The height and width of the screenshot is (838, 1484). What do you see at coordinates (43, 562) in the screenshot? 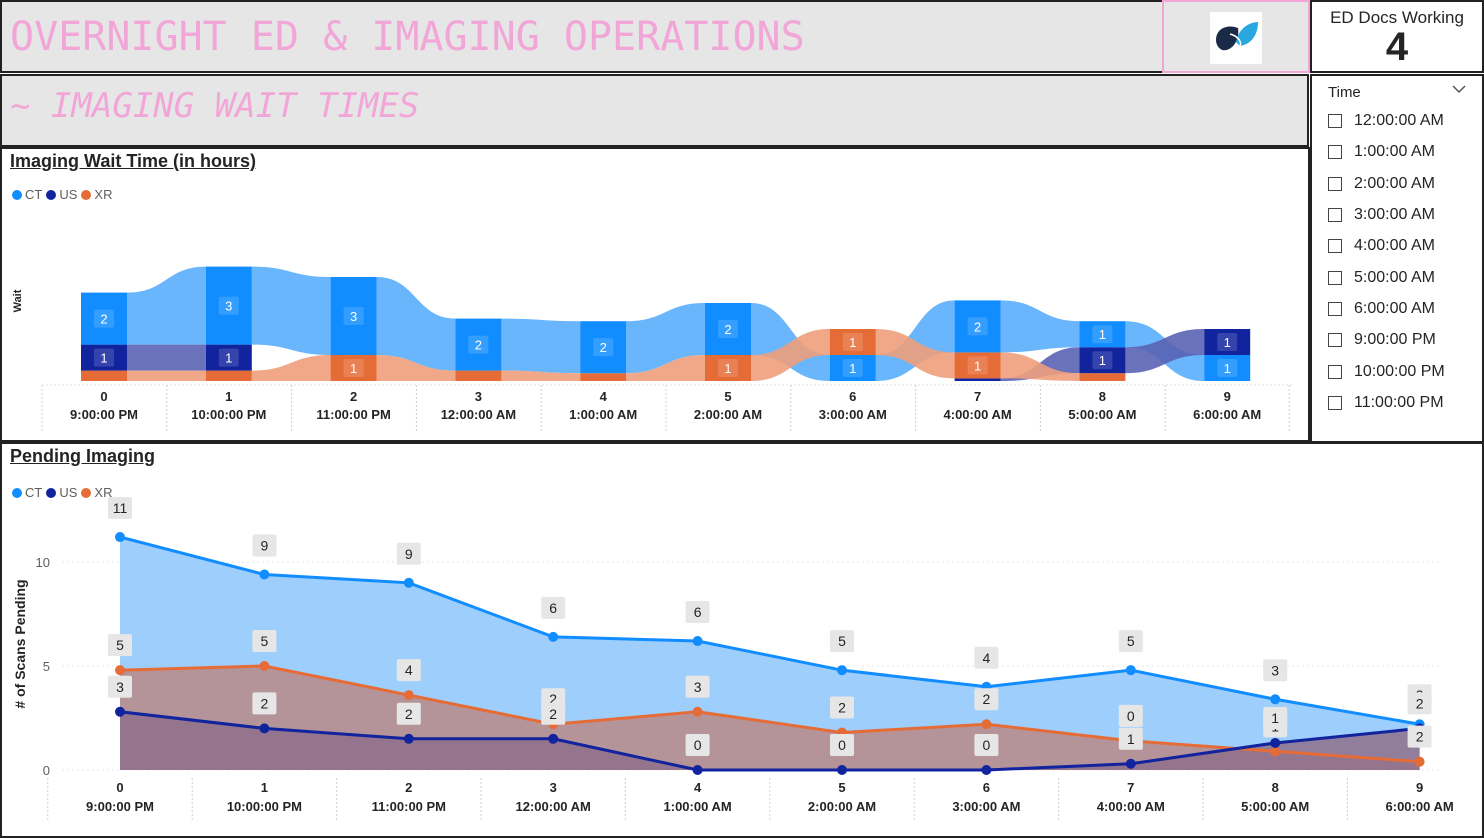
I see `y-tick-label: 10` at bounding box center [43, 562].